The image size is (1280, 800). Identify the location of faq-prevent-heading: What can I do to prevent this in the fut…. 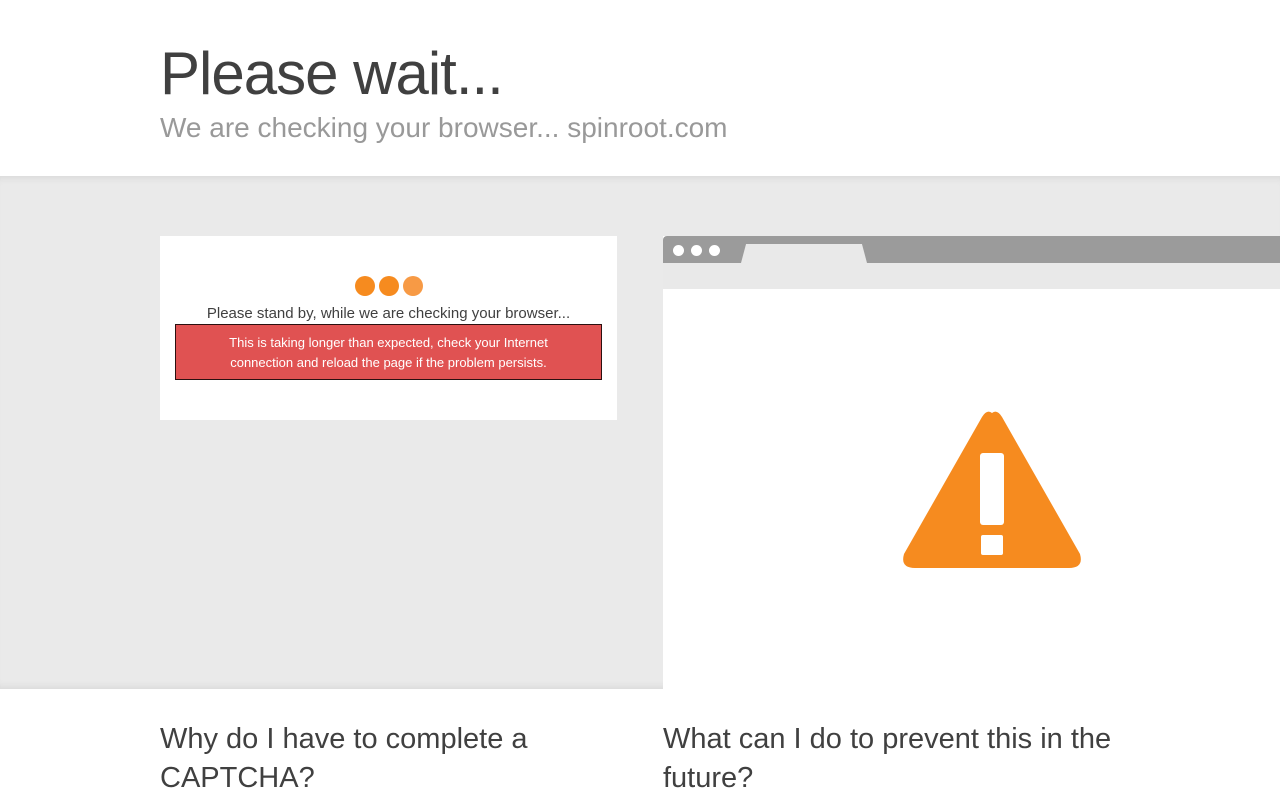
(887, 758).